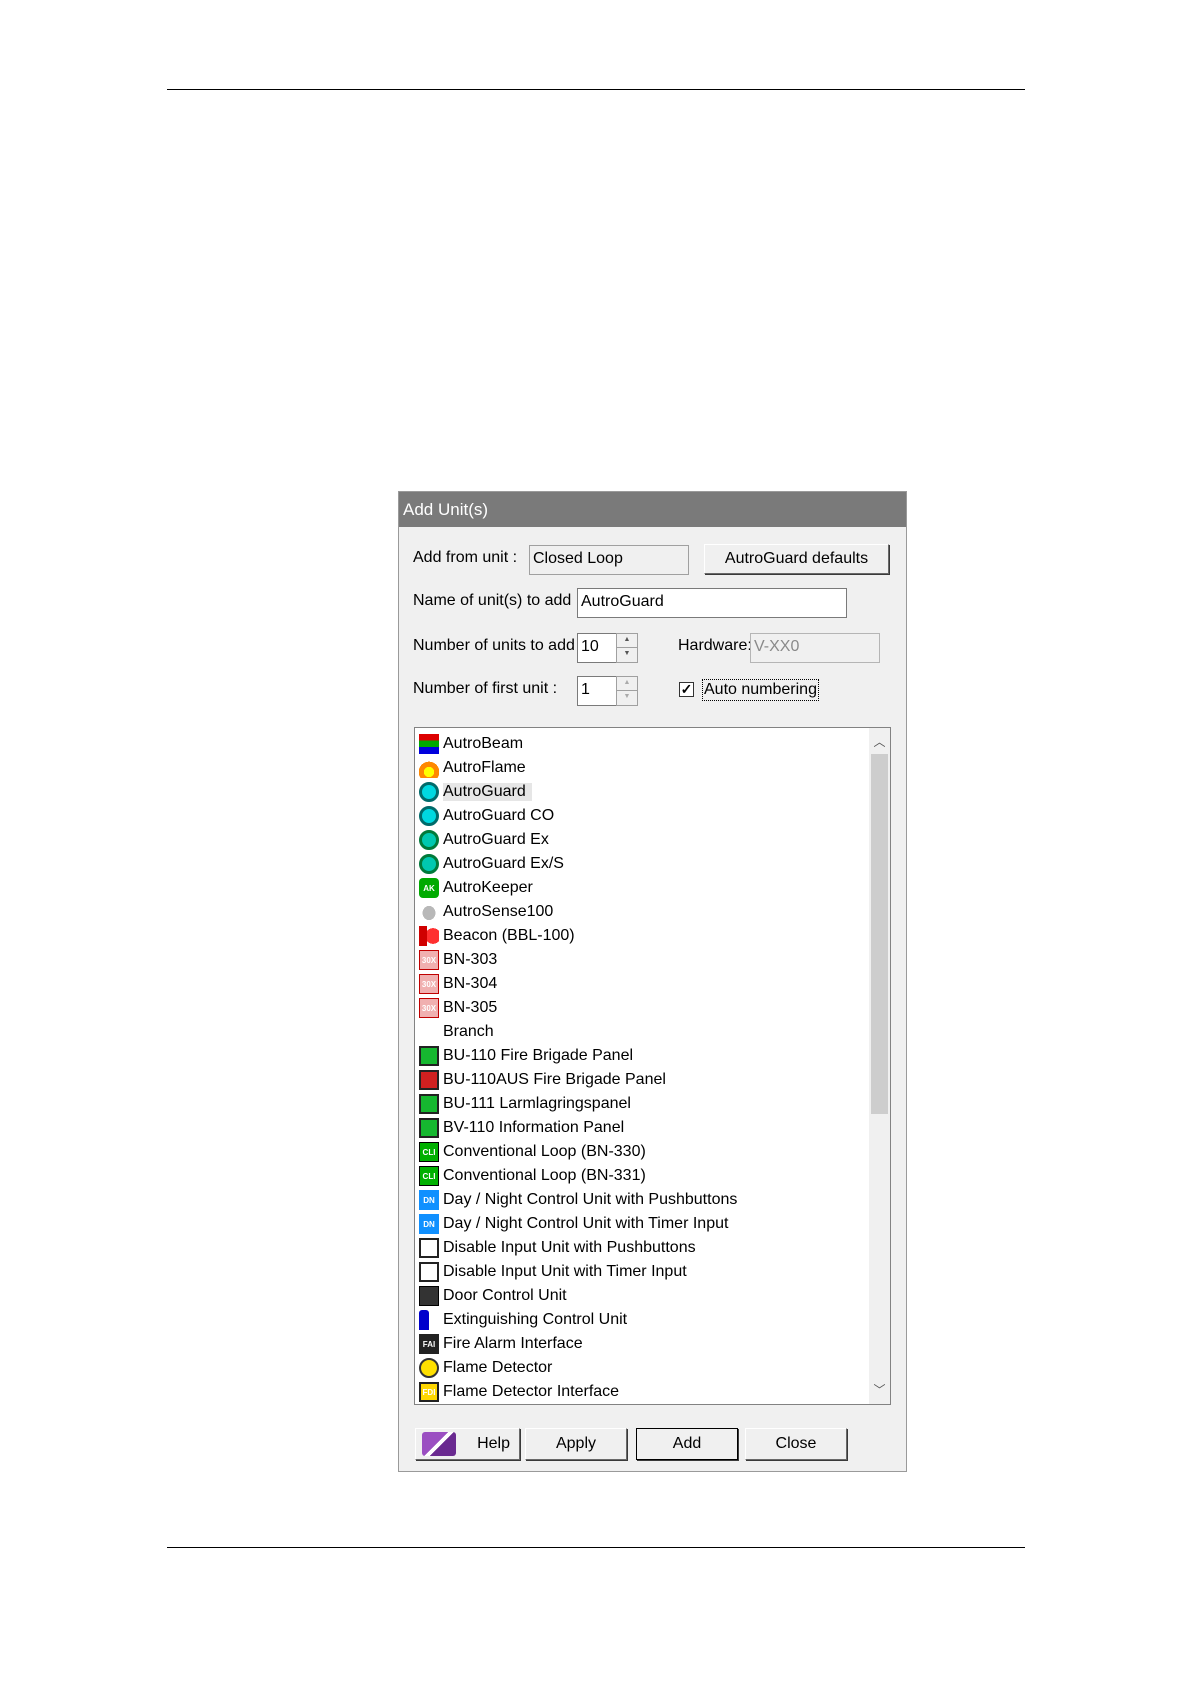  Describe the element at coordinates (686, 689) in the screenshot. I see `auto-numbering-checkbox: ✓` at that location.